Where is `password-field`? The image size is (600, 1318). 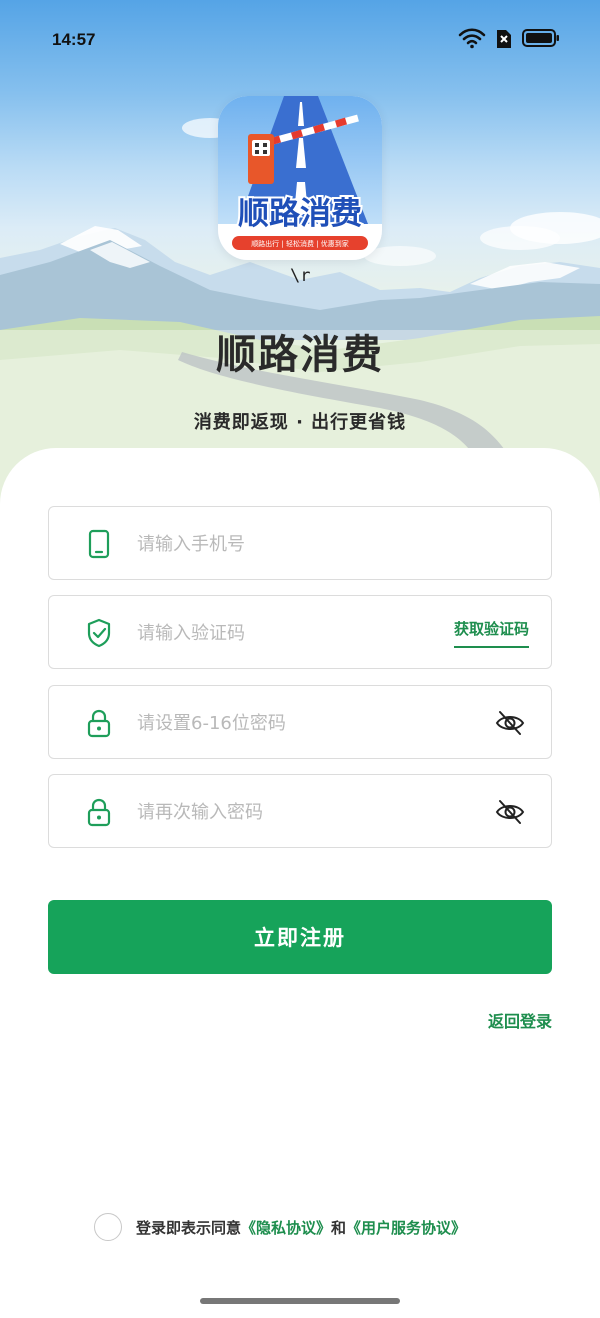
password-field is located at coordinates (300, 722).